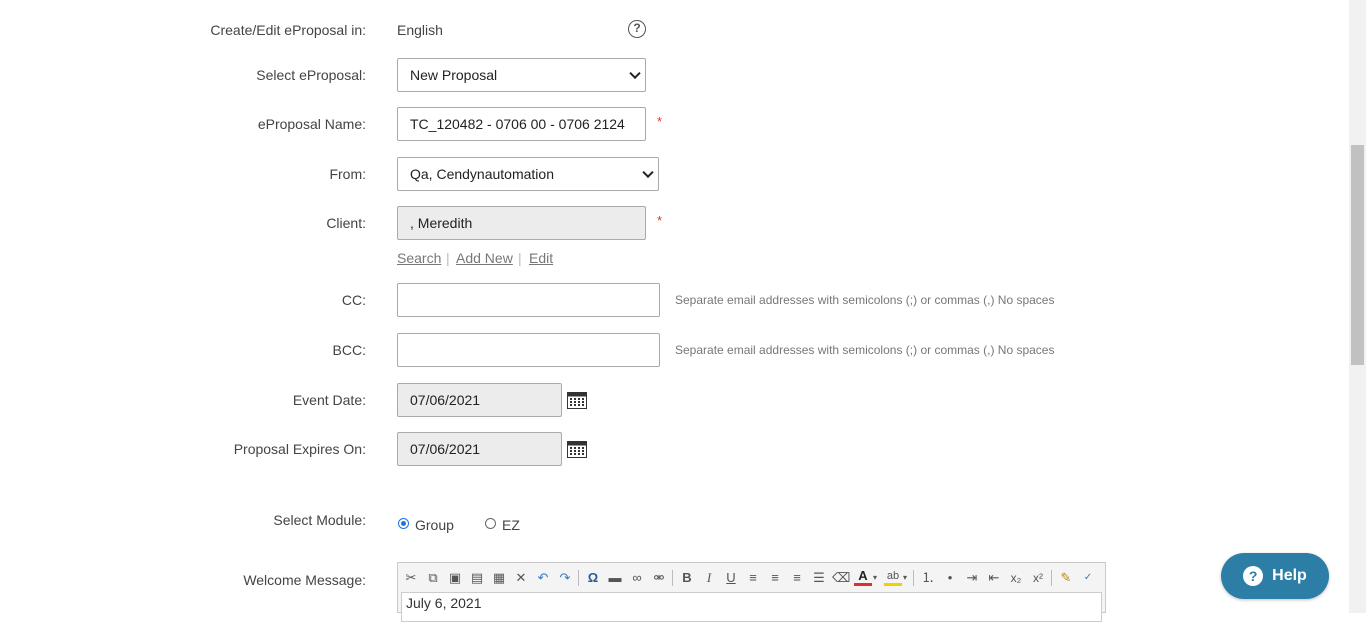 This screenshot has height=622, width=1366. What do you see at coordinates (445, 400) in the screenshot?
I see `event-date-value: 07/06/2021` at bounding box center [445, 400].